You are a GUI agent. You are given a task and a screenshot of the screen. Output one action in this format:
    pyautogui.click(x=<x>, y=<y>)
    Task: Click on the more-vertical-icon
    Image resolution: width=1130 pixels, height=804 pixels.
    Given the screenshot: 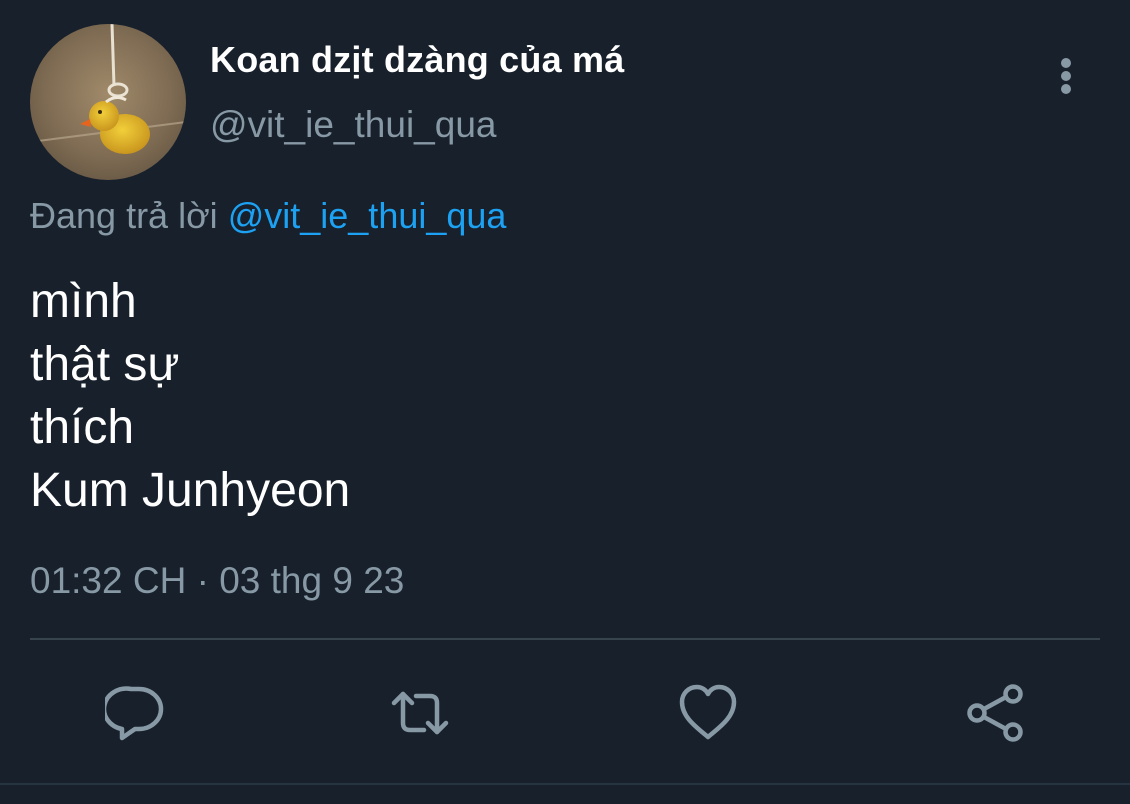 What is the action you would take?
    pyautogui.click(x=1066, y=63)
    